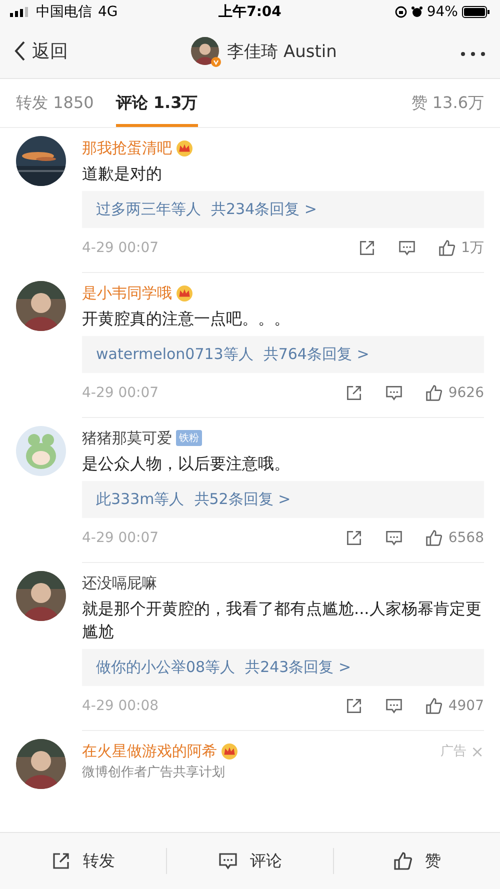 The image size is (500, 889). What do you see at coordinates (461, 248) in the screenshot?
I see `like-button: 1万` at bounding box center [461, 248].